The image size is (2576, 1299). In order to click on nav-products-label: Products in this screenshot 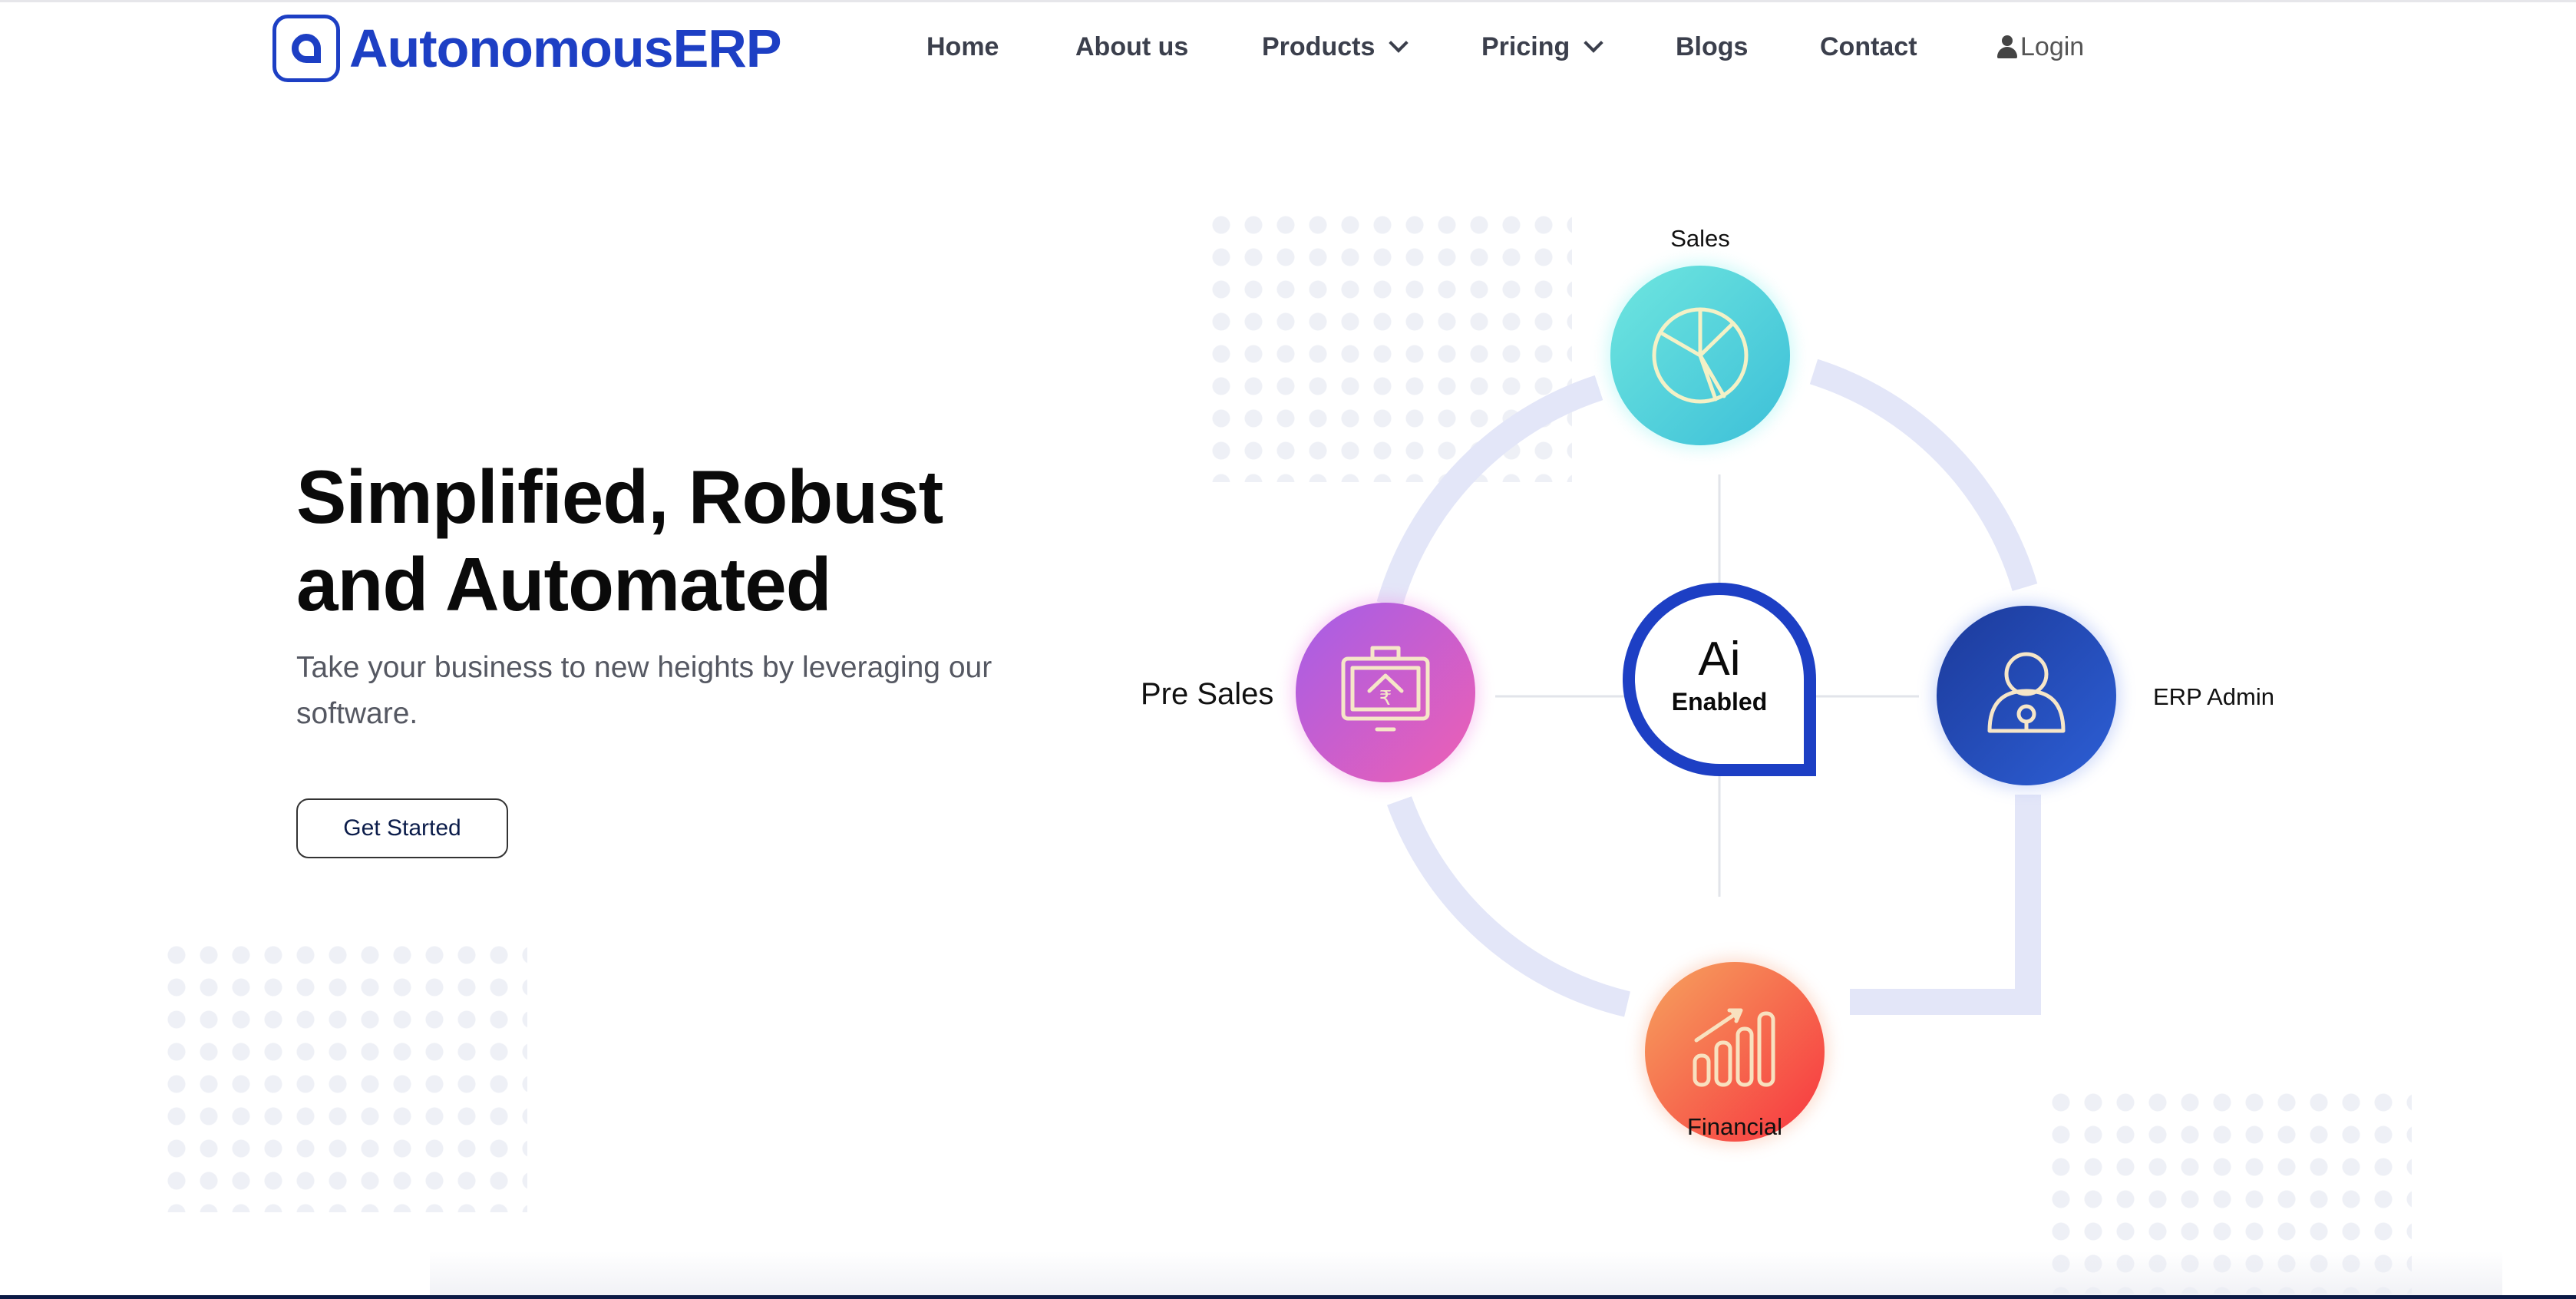, I will do `click(1319, 46)`.